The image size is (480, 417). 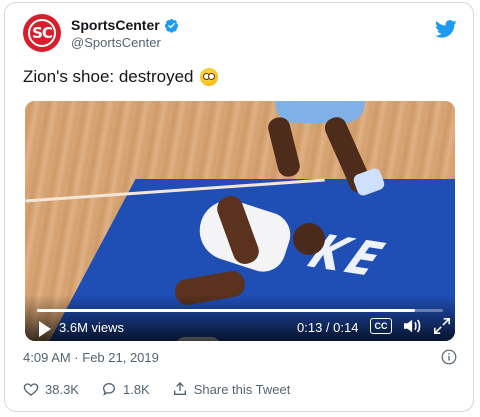 I want to click on like-count: 38.3K, so click(x=62, y=389).